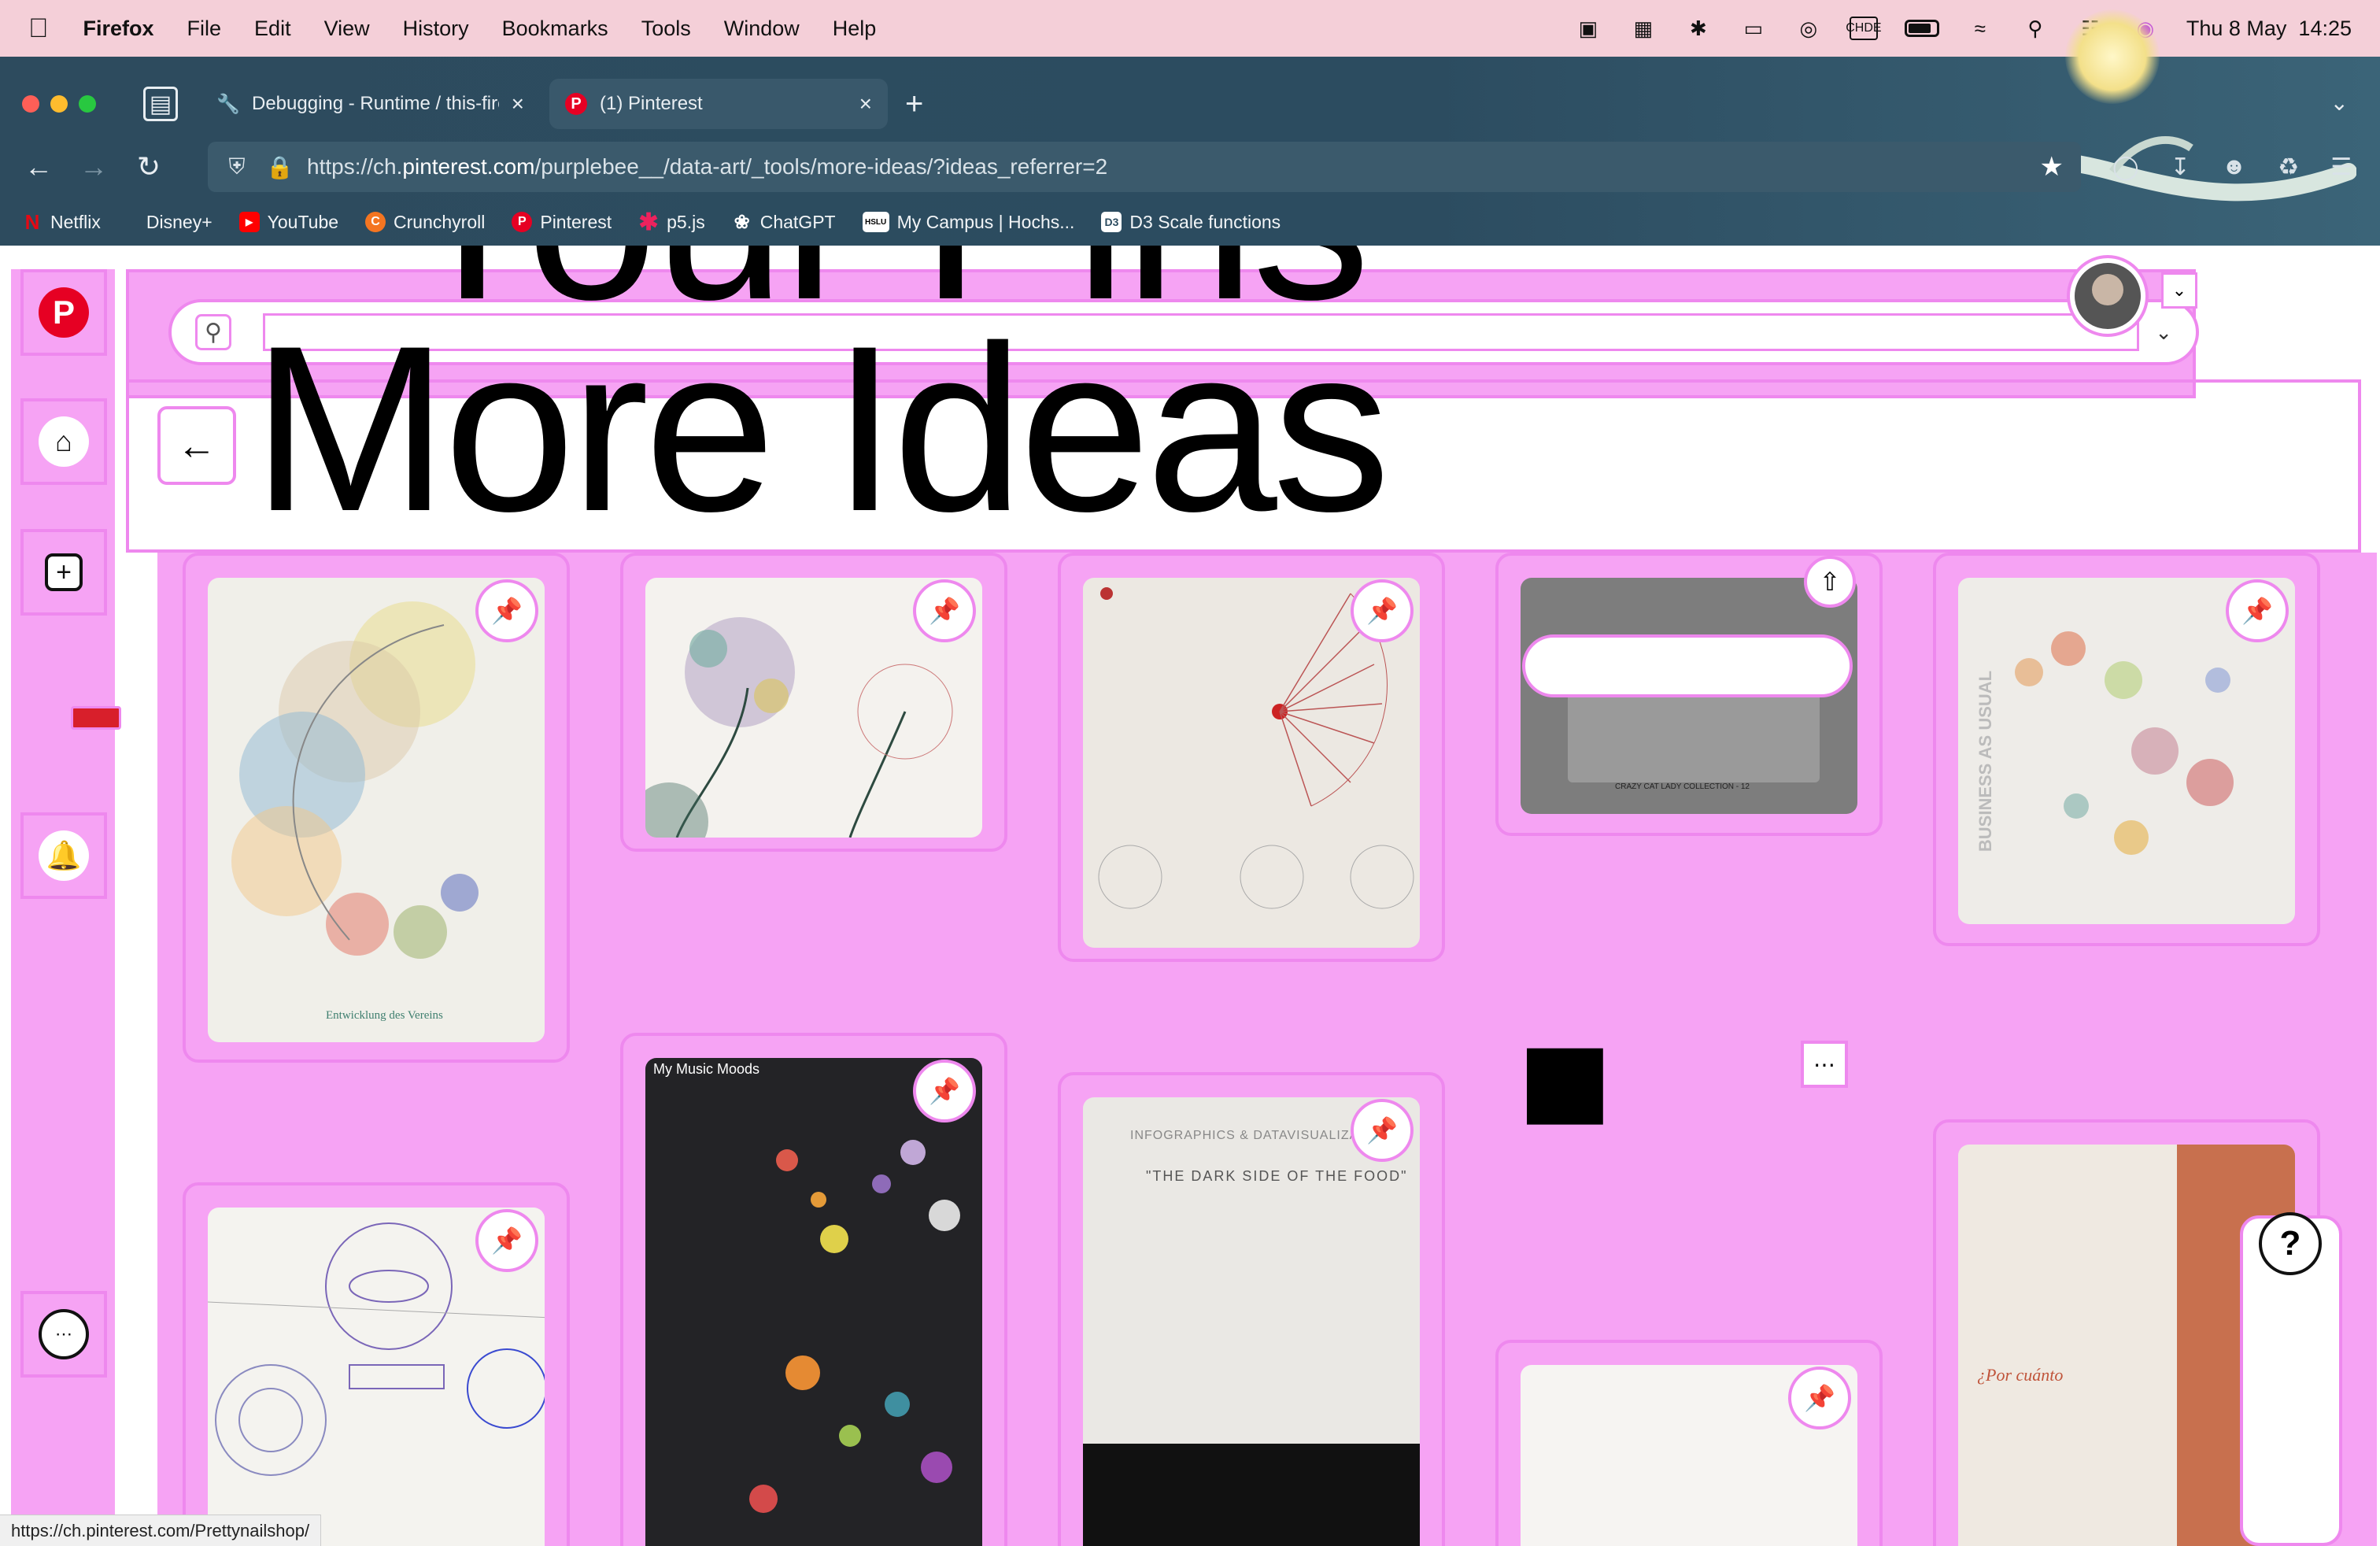  What do you see at coordinates (63, 442) in the screenshot?
I see `nav-home: ⌂` at bounding box center [63, 442].